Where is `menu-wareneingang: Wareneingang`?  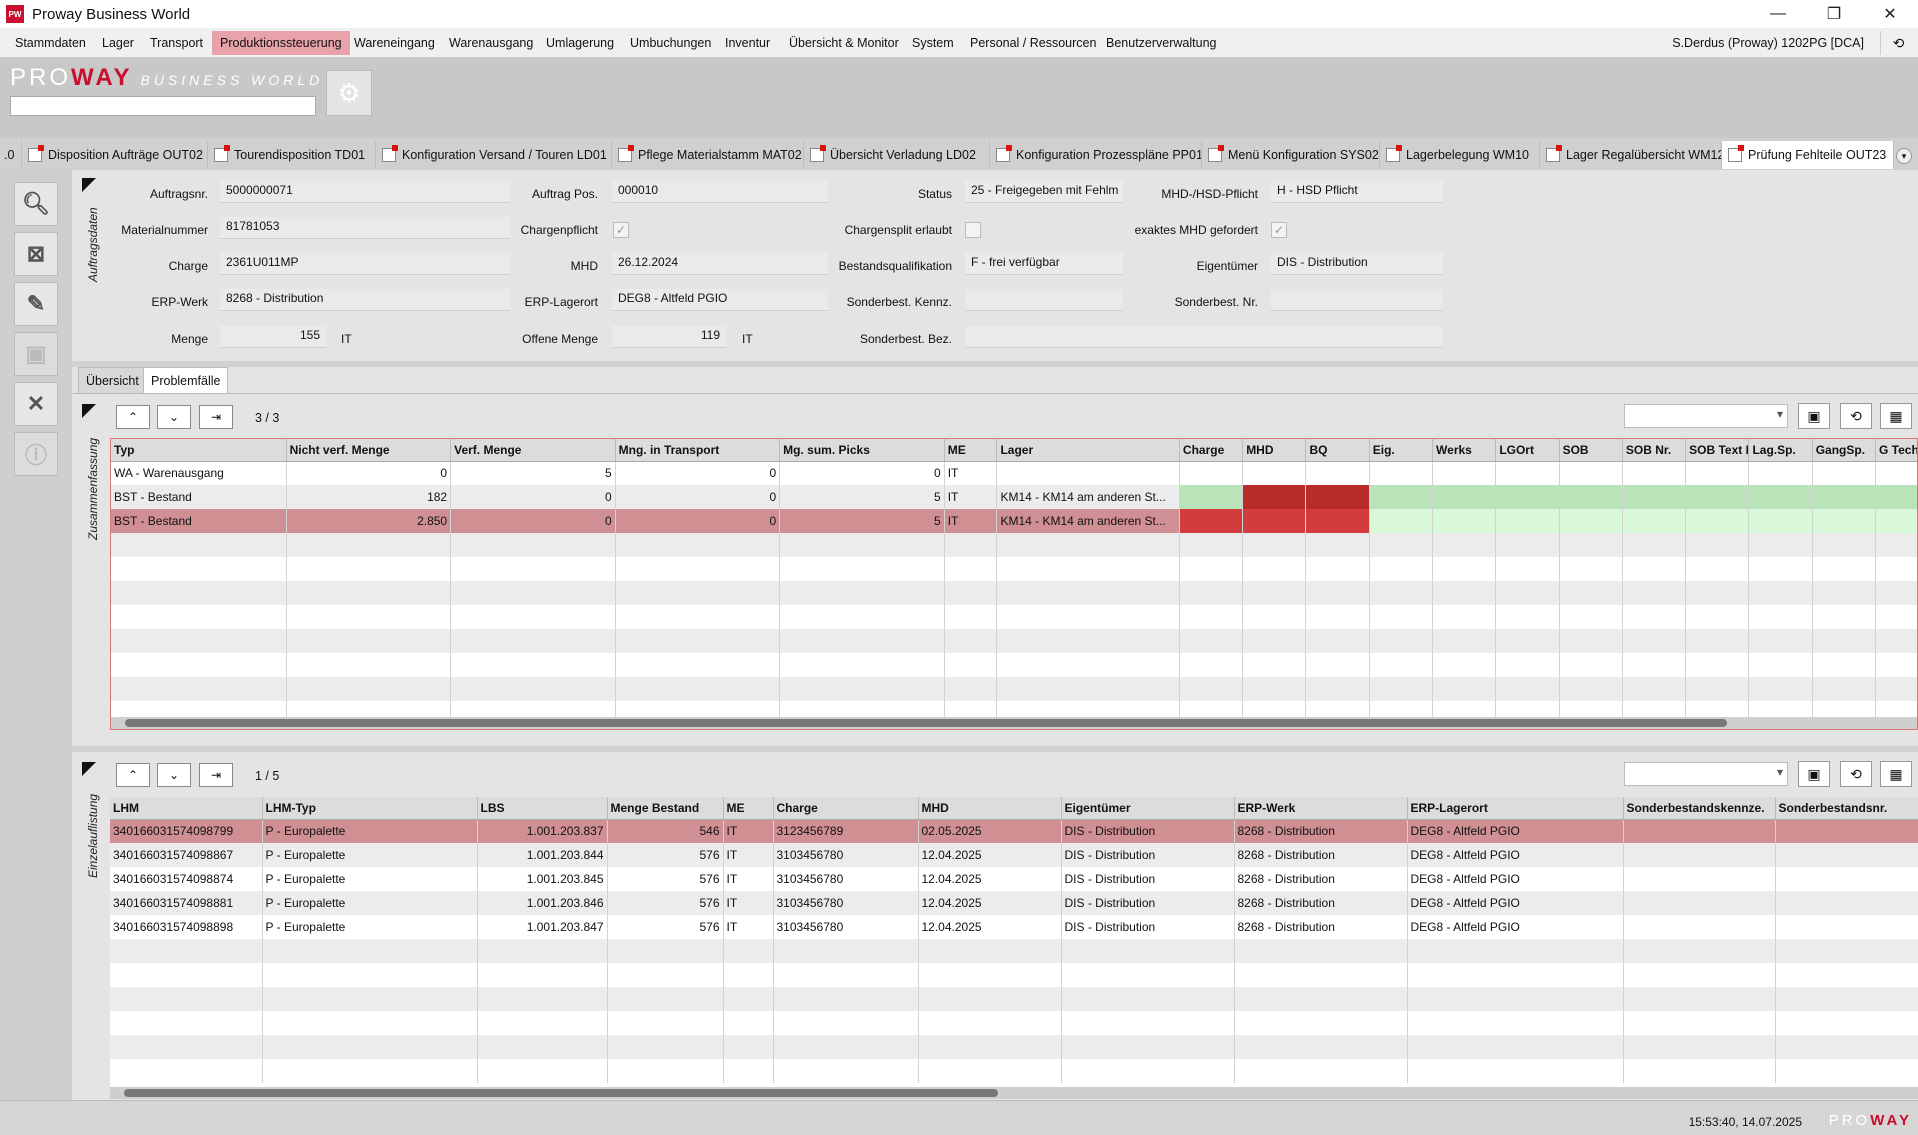 menu-wareneingang: Wareneingang is located at coordinates (394, 43).